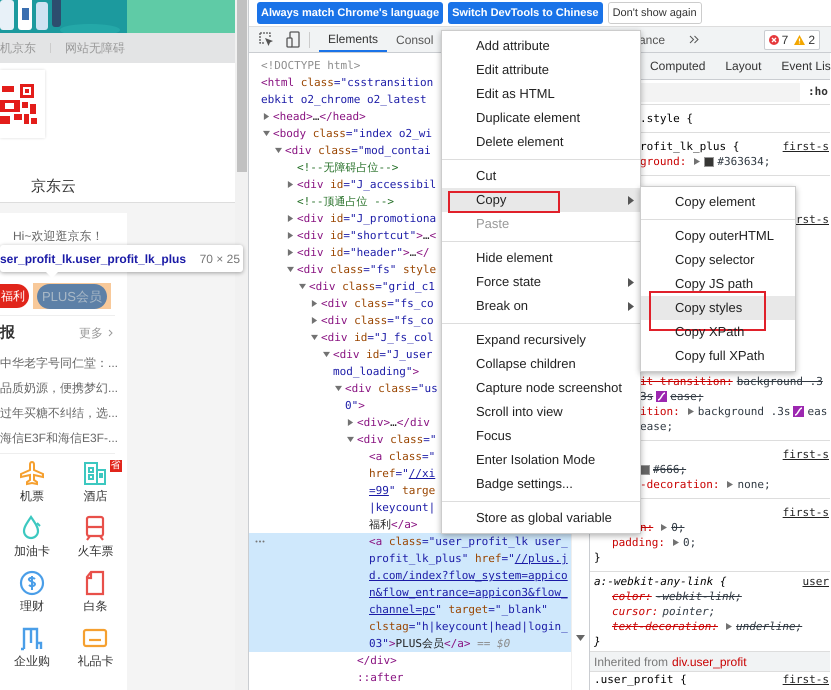 Image resolution: width=831 pixels, height=690 pixels. I want to click on hover-toggle: :ho, so click(818, 92).